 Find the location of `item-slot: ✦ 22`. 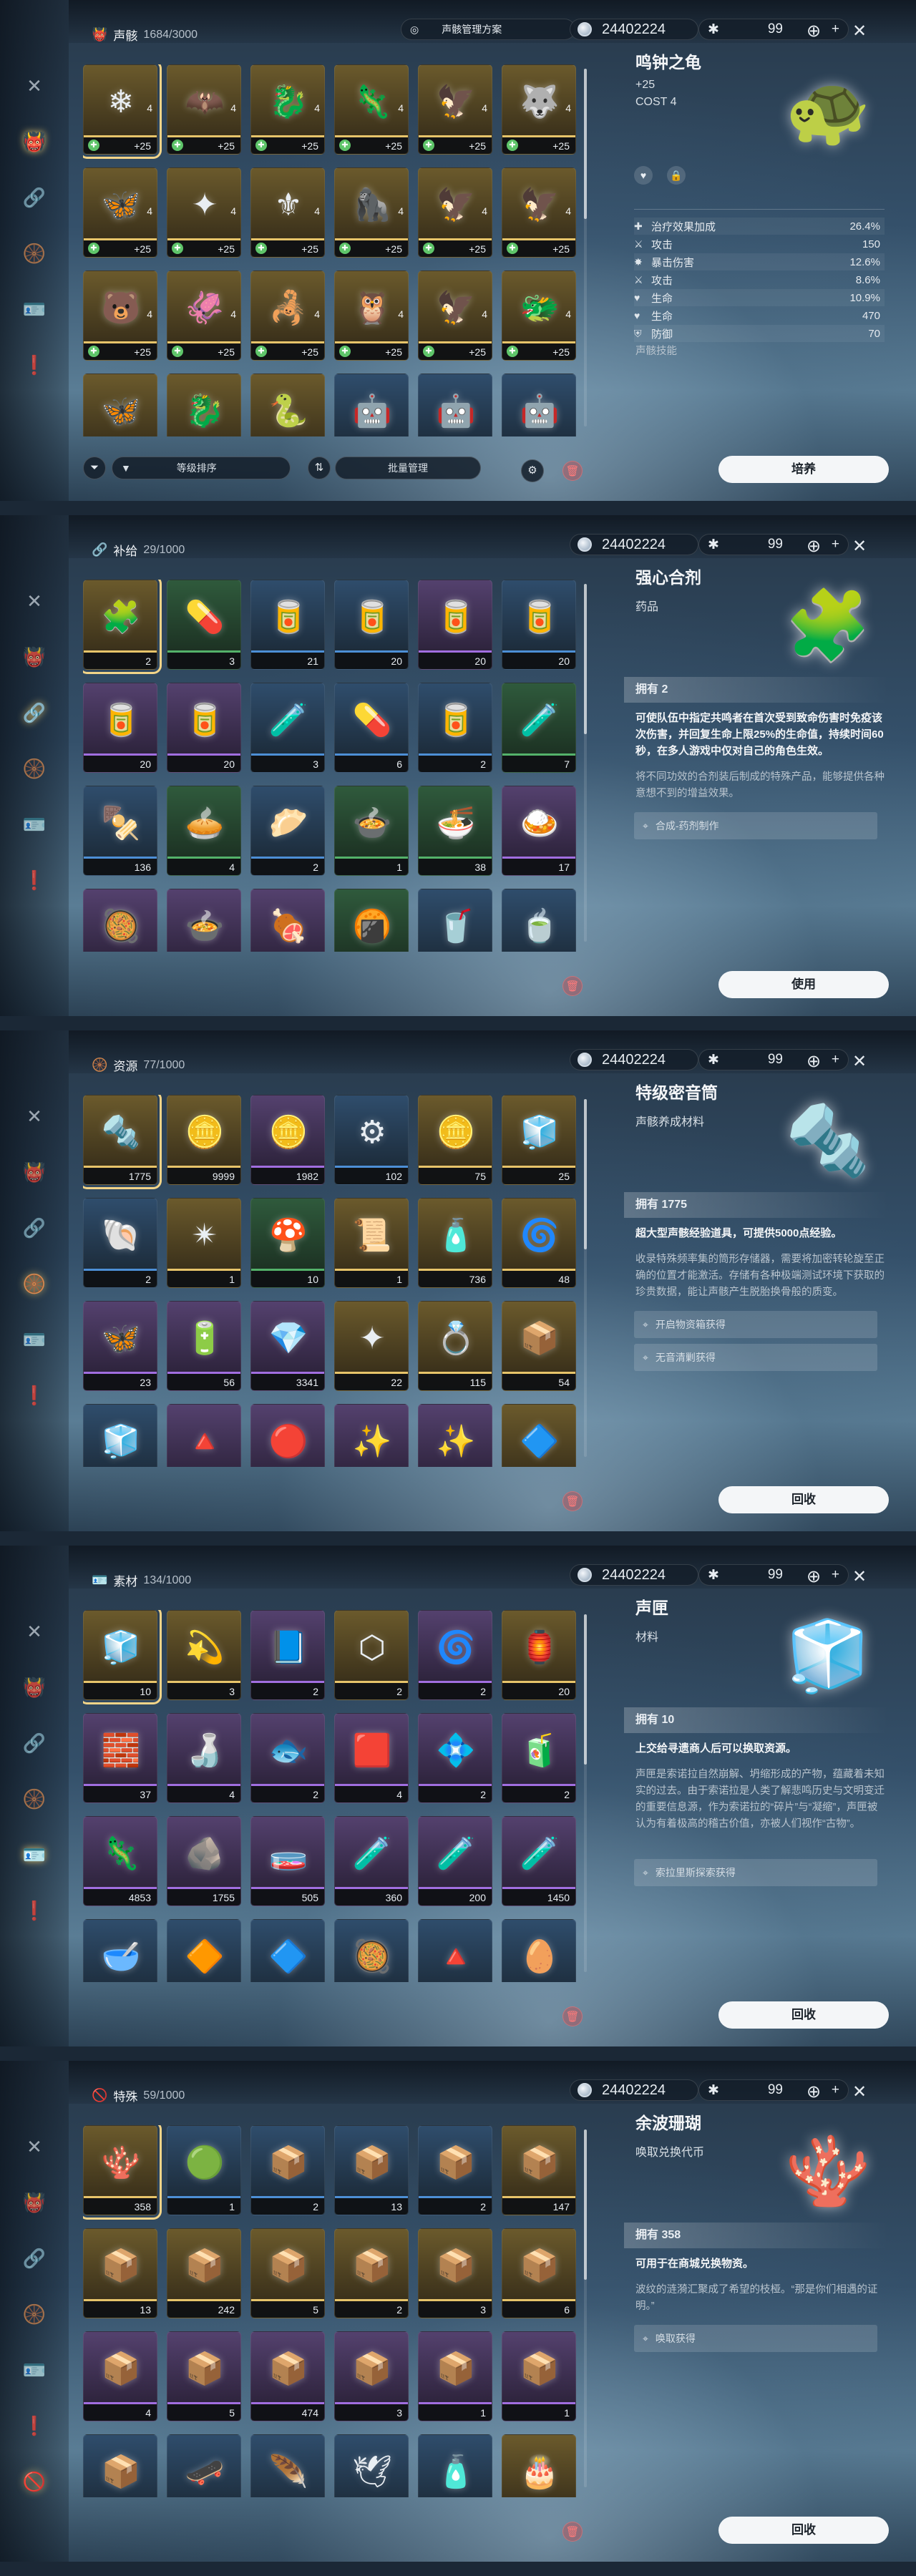

item-slot: ✦ 22 is located at coordinates (371, 1346).